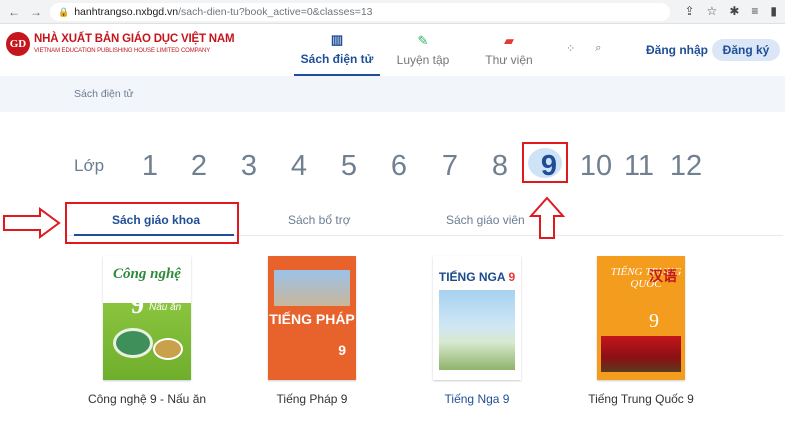 This screenshot has height=427, width=785. What do you see at coordinates (545, 162) in the screenshot?
I see `grade-highlight-box` at bounding box center [545, 162].